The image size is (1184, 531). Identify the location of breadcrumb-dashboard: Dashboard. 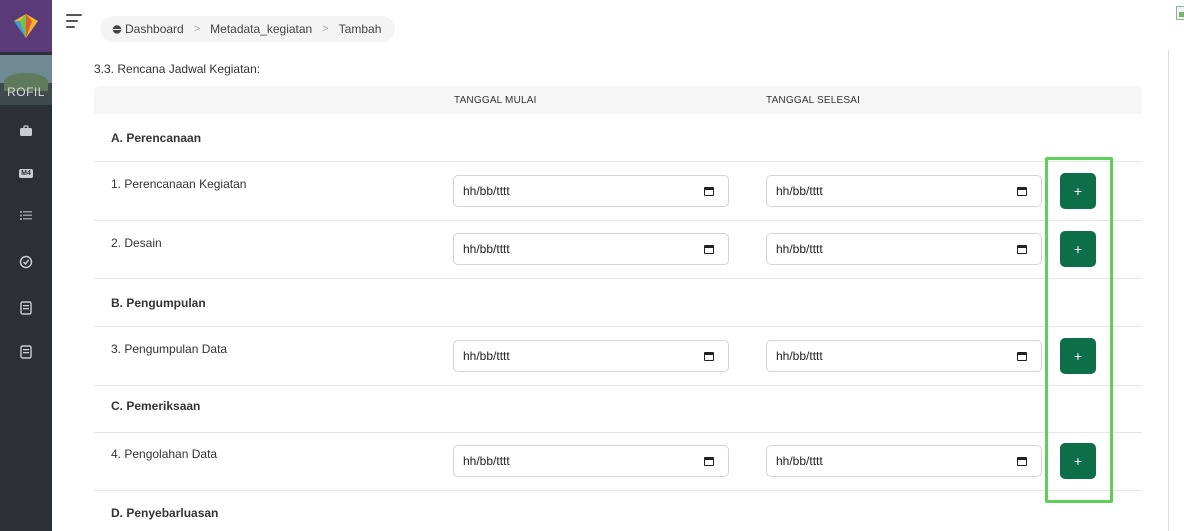
(154, 29).